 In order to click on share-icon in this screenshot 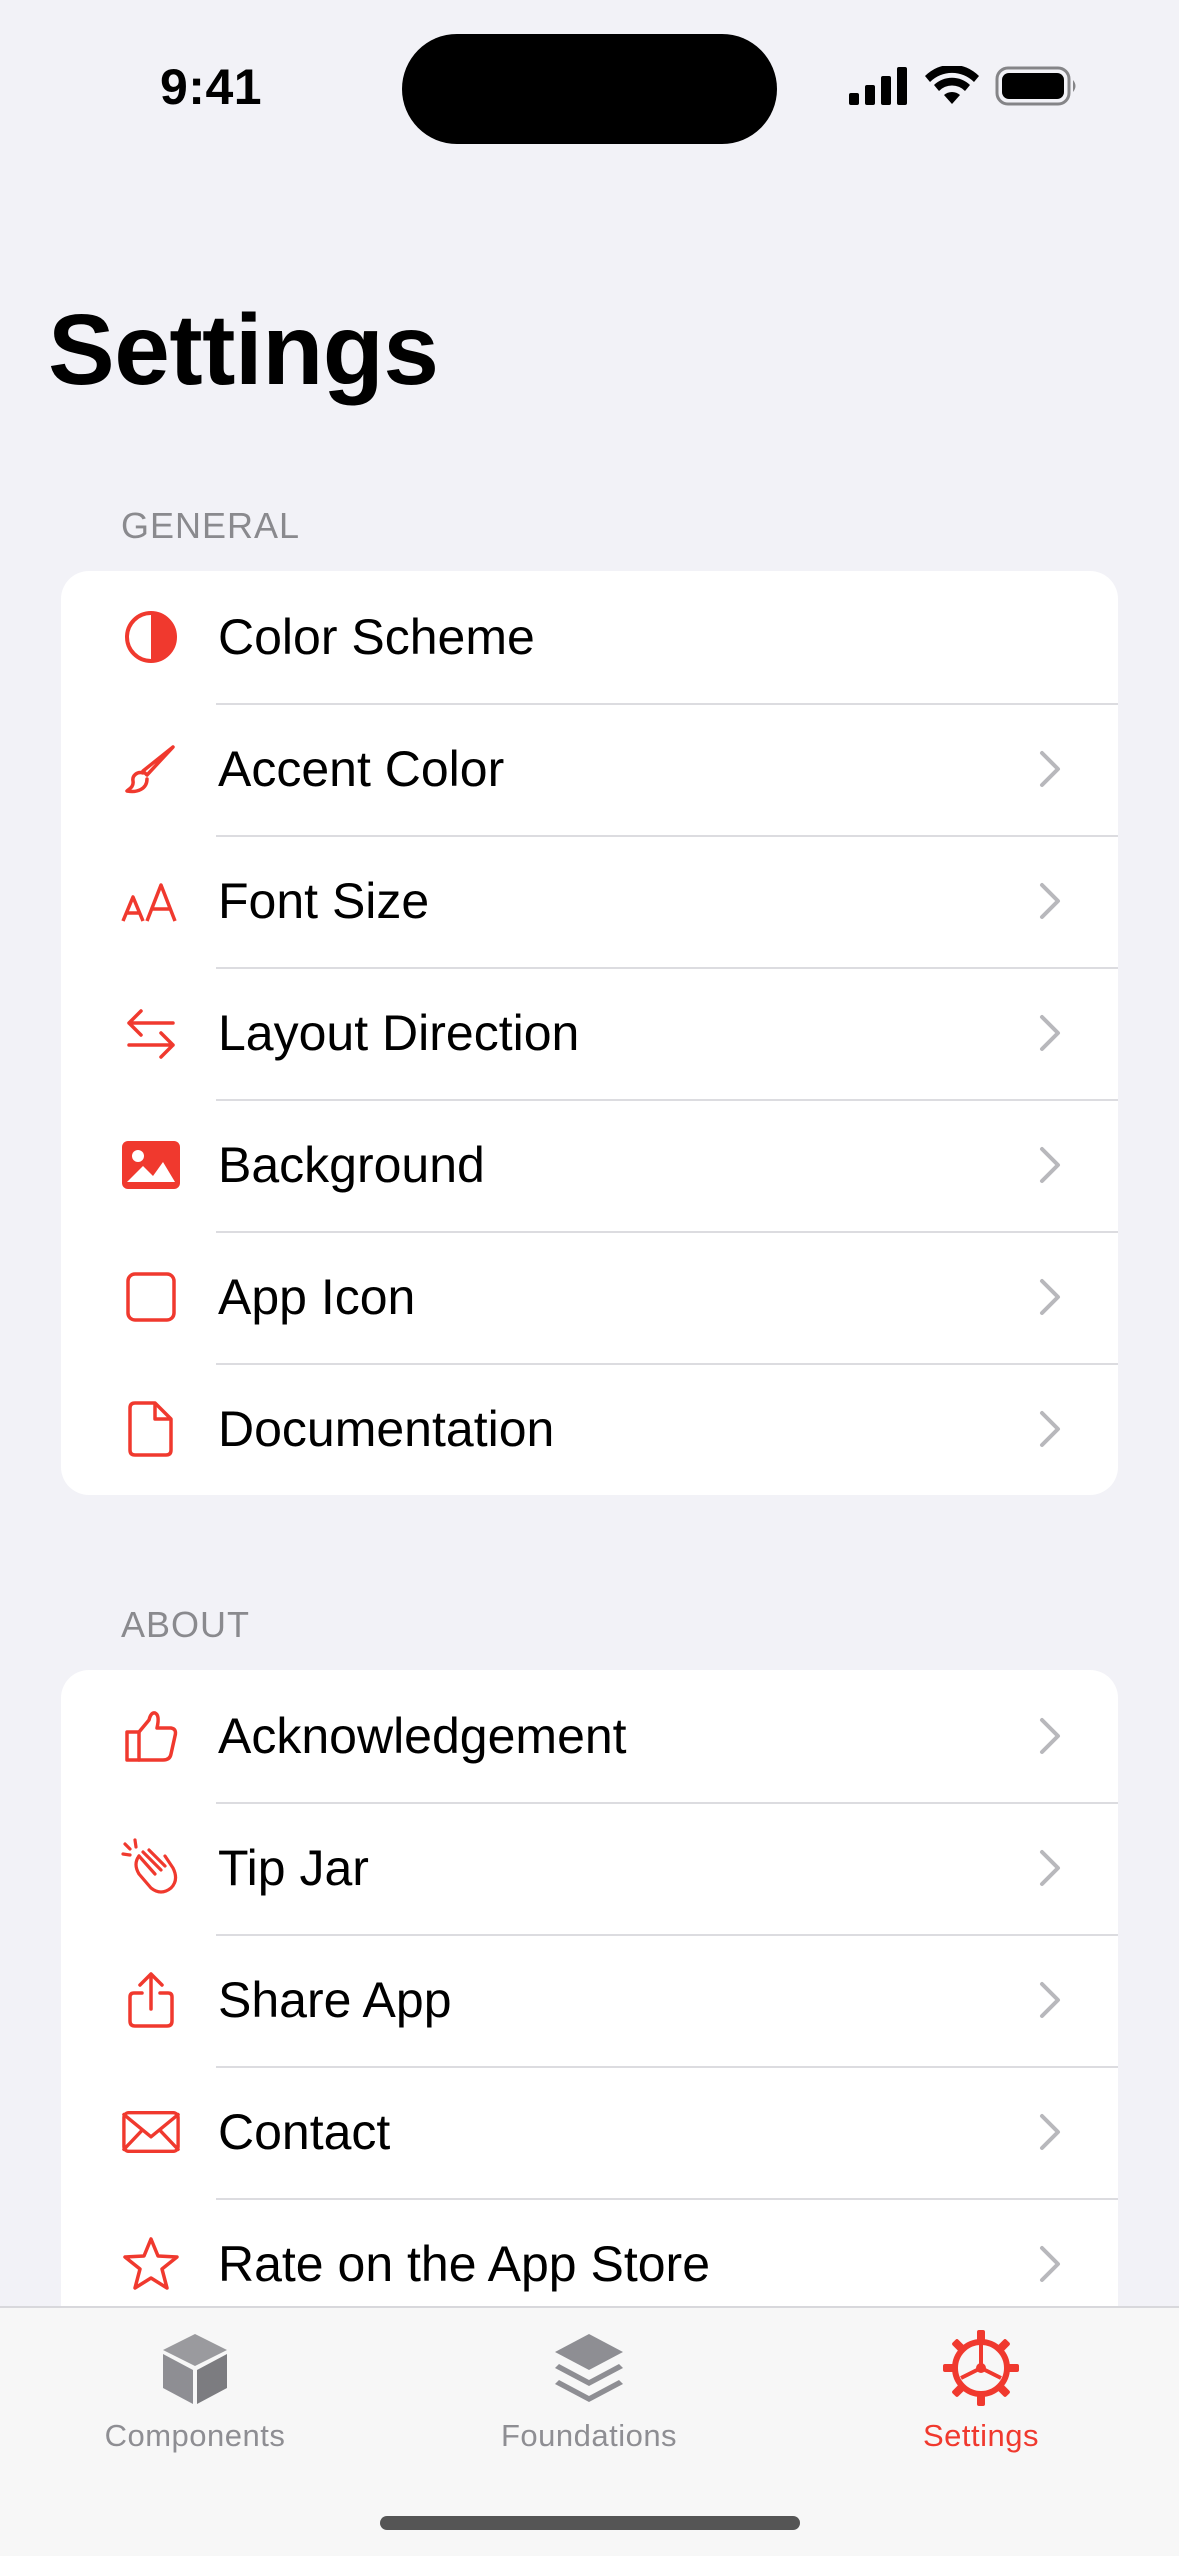, I will do `click(151, 2000)`.